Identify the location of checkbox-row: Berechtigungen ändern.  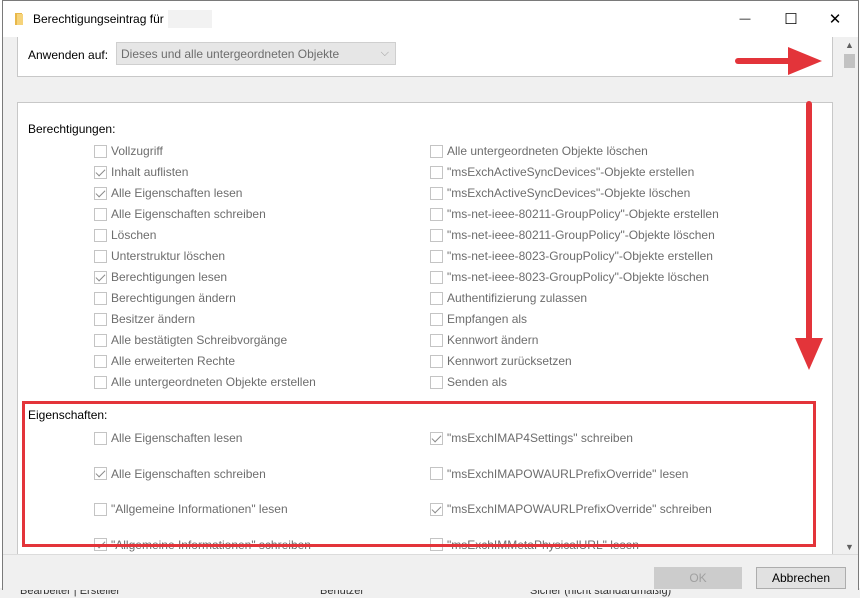
(165, 298).